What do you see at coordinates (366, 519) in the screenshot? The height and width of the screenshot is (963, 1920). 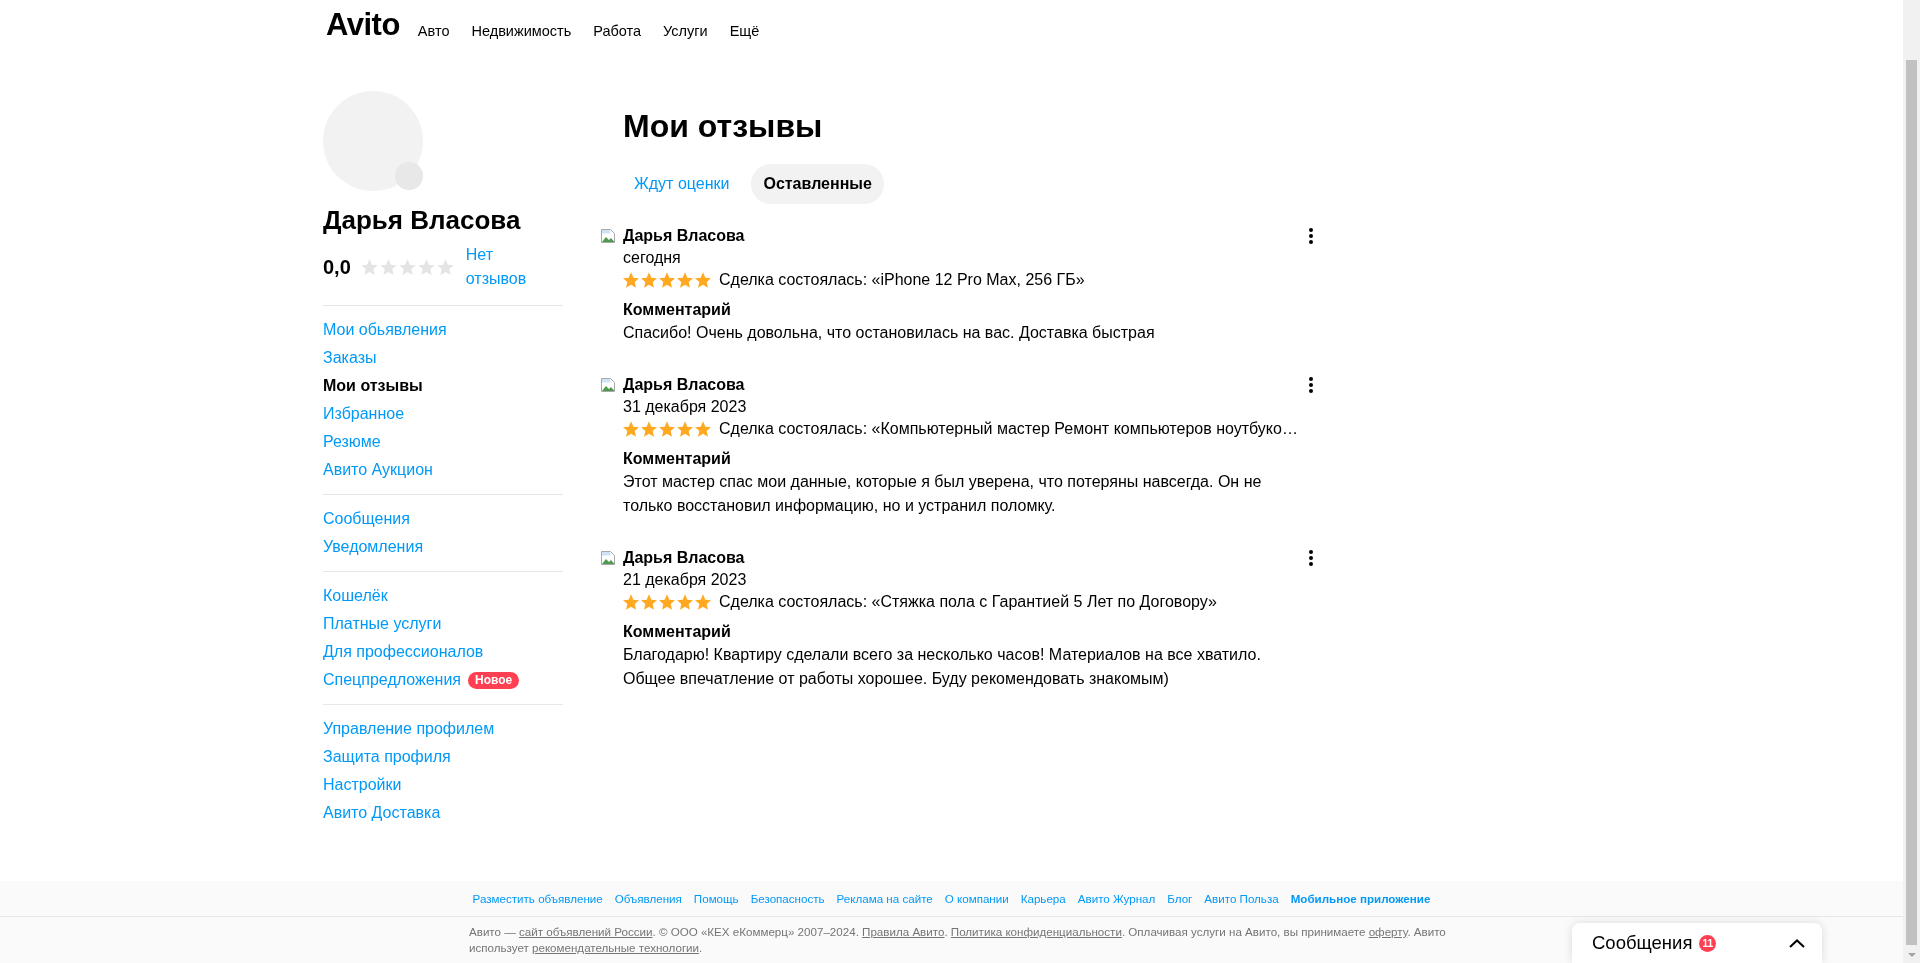 I see `sidebar-link: Сообщения` at bounding box center [366, 519].